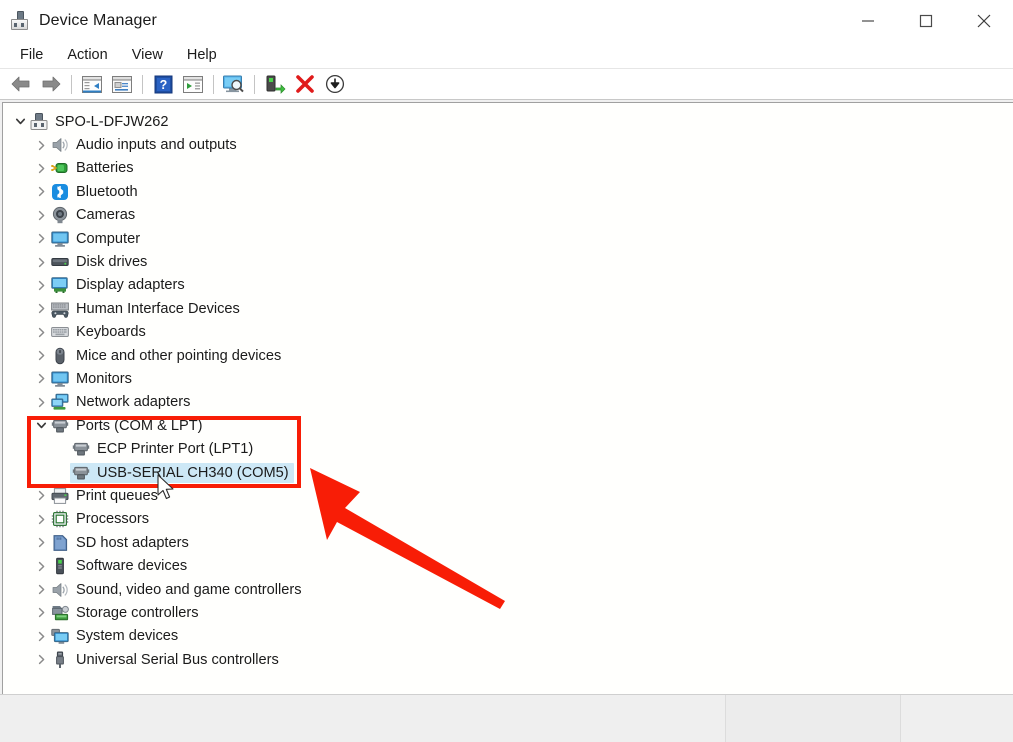 This screenshot has height=742, width=1013. I want to click on tree-item: Batteries, so click(508, 168).